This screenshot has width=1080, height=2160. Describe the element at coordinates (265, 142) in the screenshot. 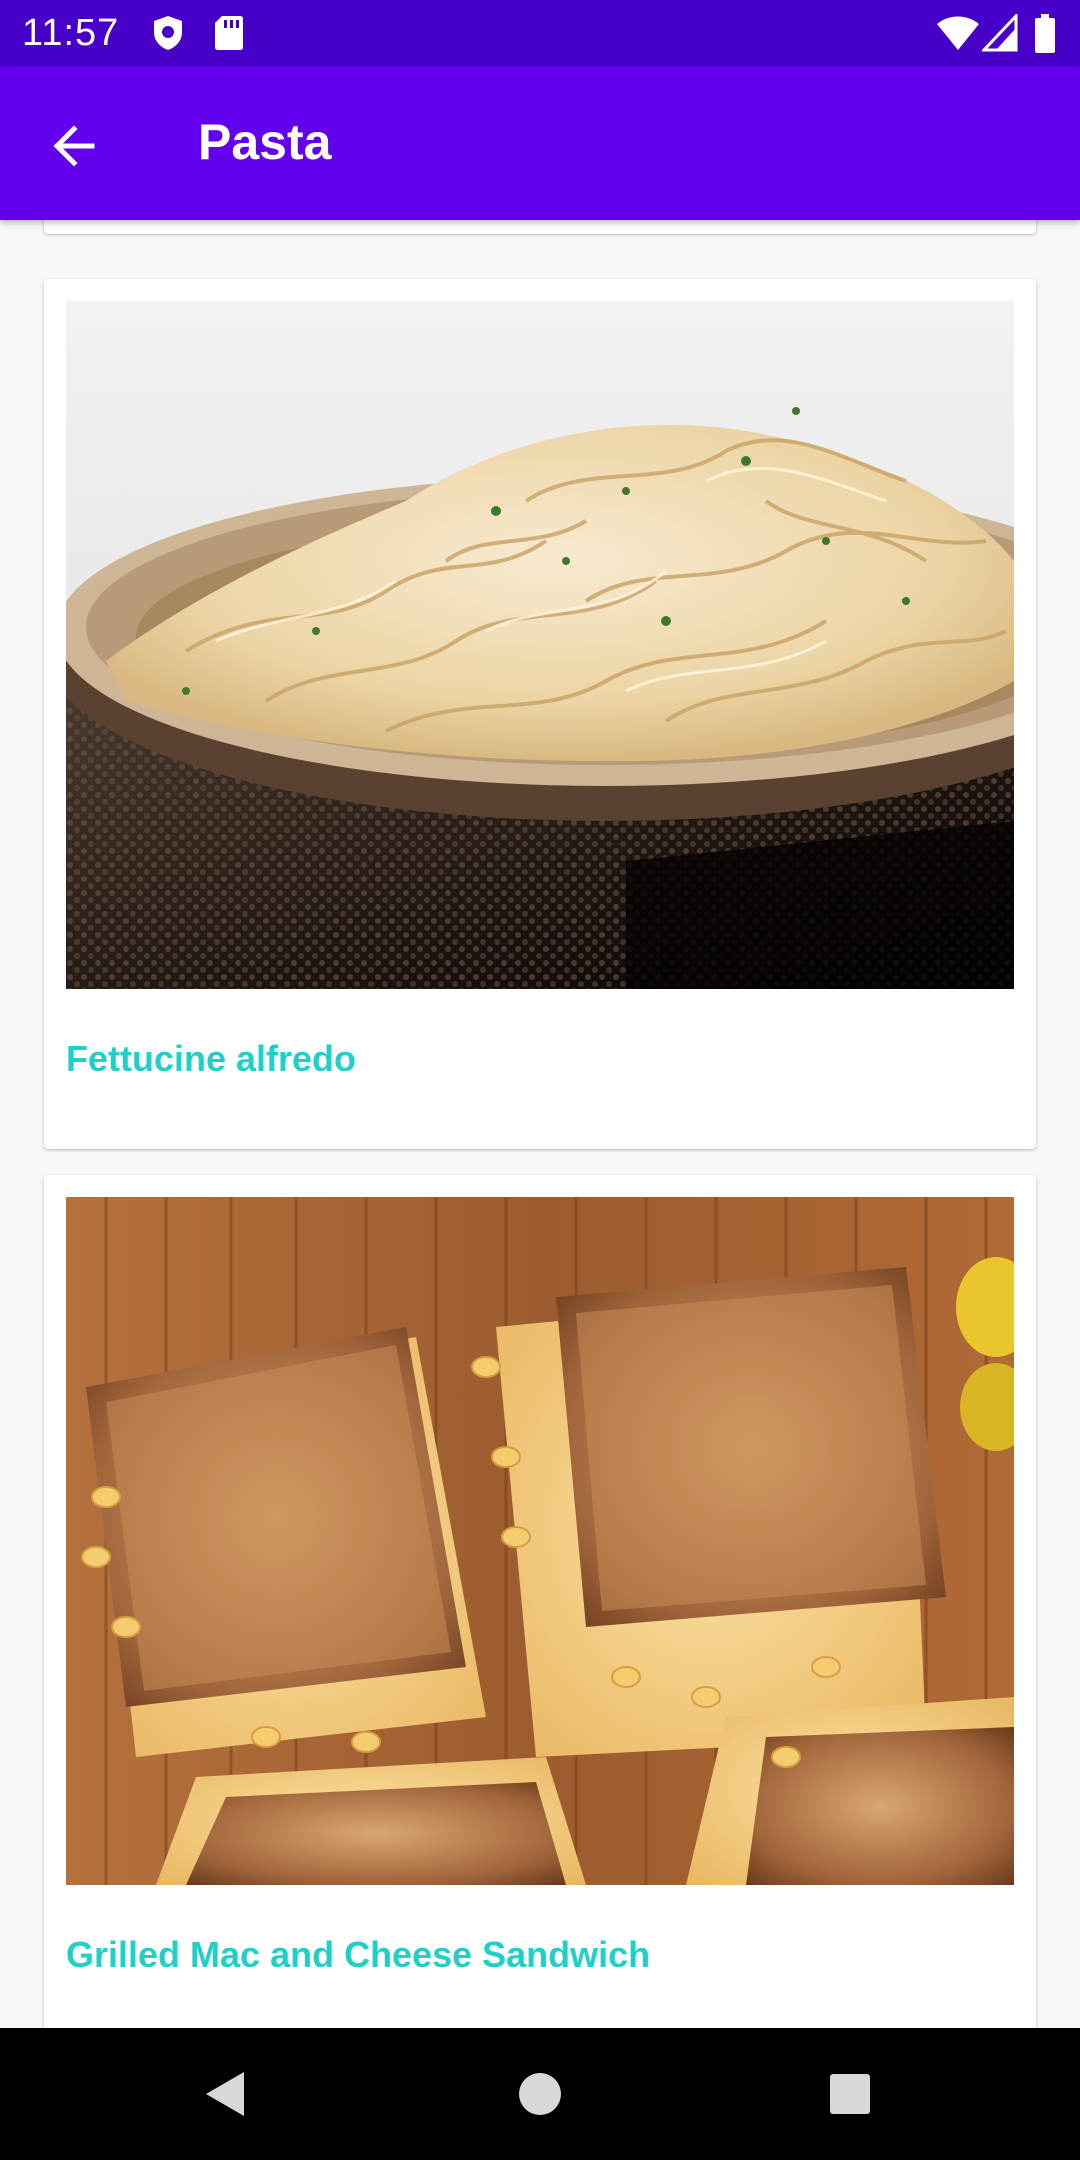

I see `page-title: Pasta` at that location.